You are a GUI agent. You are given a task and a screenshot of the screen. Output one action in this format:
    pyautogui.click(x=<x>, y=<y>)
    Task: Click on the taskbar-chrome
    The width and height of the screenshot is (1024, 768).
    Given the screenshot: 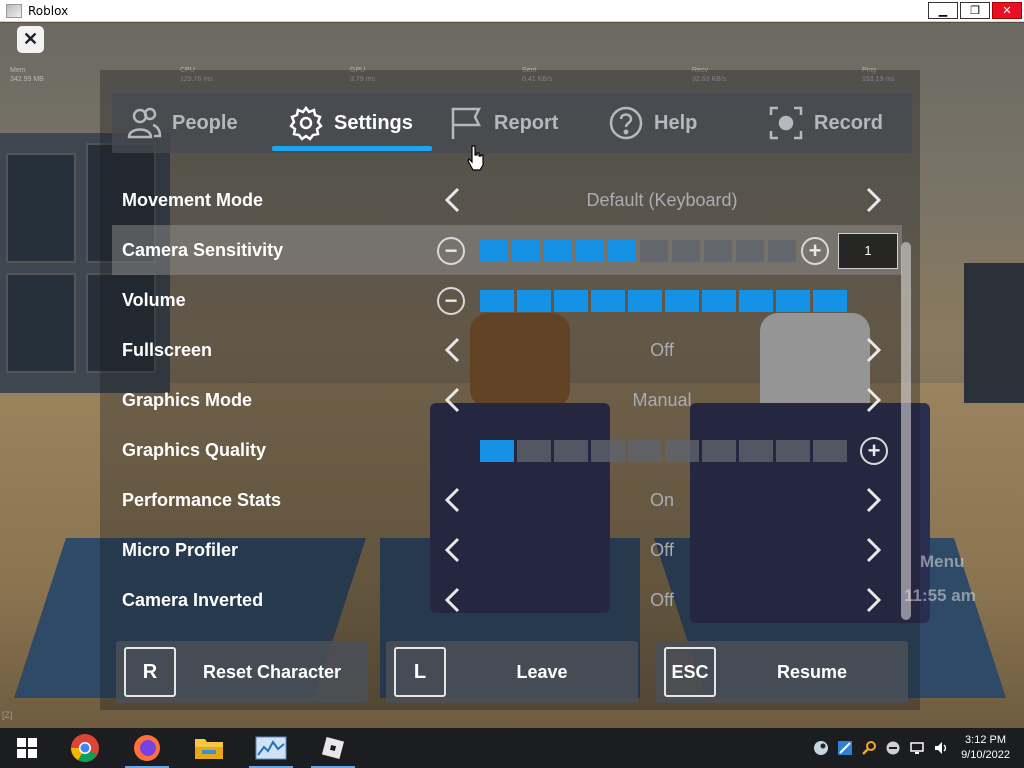 What is the action you would take?
    pyautogui.click(x=85, y=748)
    